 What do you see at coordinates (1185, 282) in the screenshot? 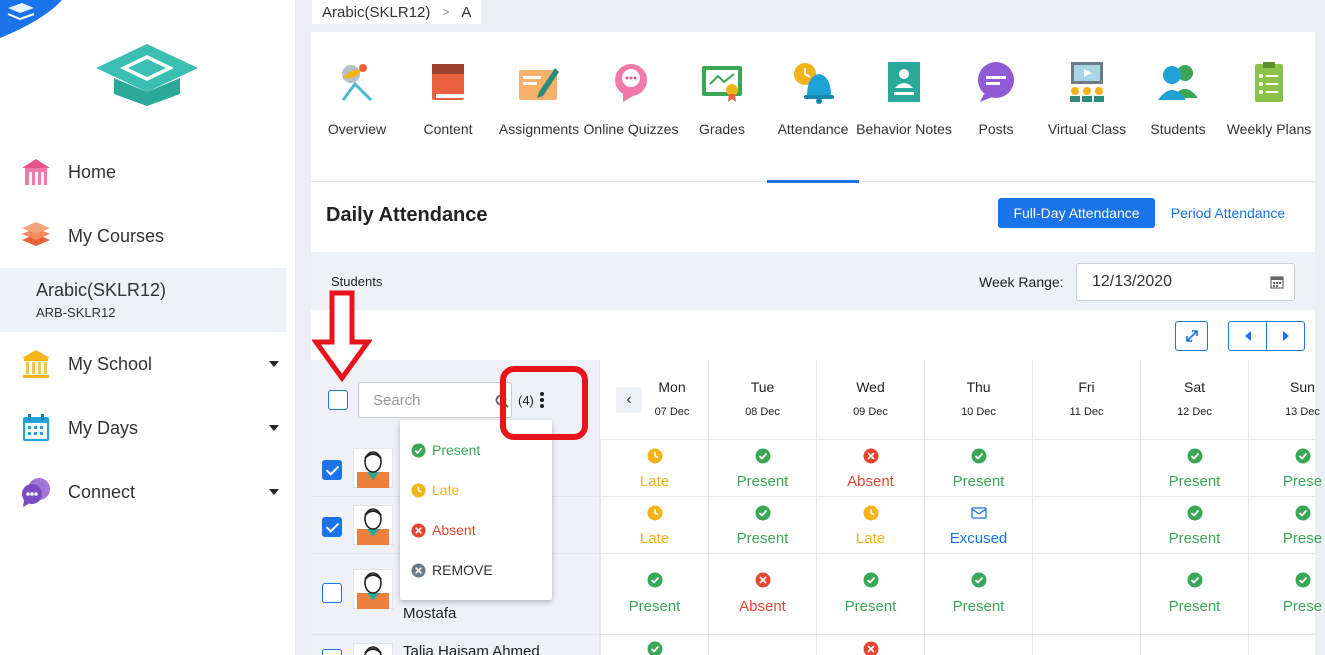
I see `week-range-input: 12/13/2020` at bounding box center [1185, 282].